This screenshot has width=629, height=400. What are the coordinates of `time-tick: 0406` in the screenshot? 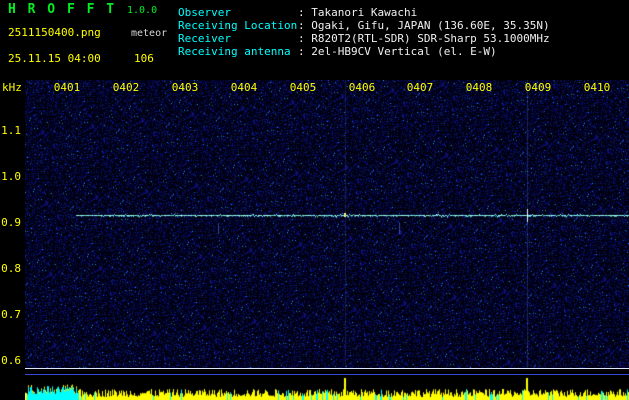 It's located at (362, 87).